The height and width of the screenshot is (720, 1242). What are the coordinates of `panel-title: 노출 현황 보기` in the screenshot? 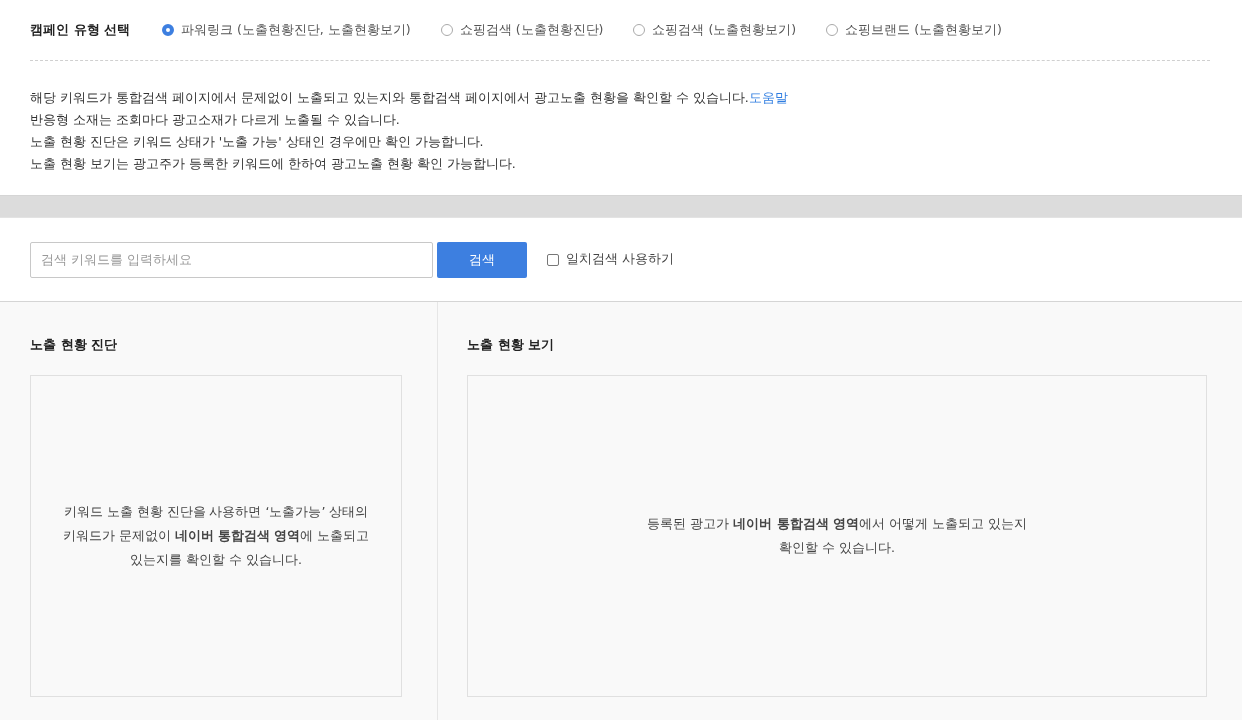 It's located at (511, 345).